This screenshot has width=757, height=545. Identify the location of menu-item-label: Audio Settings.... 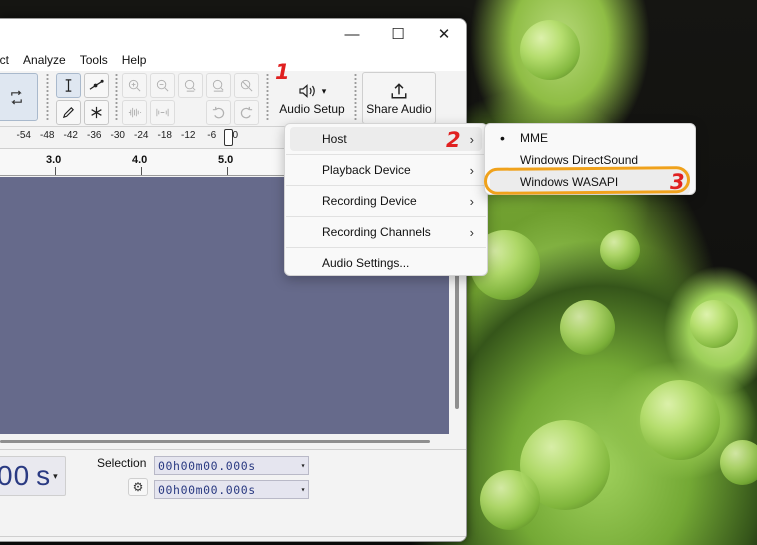
(366, 263).